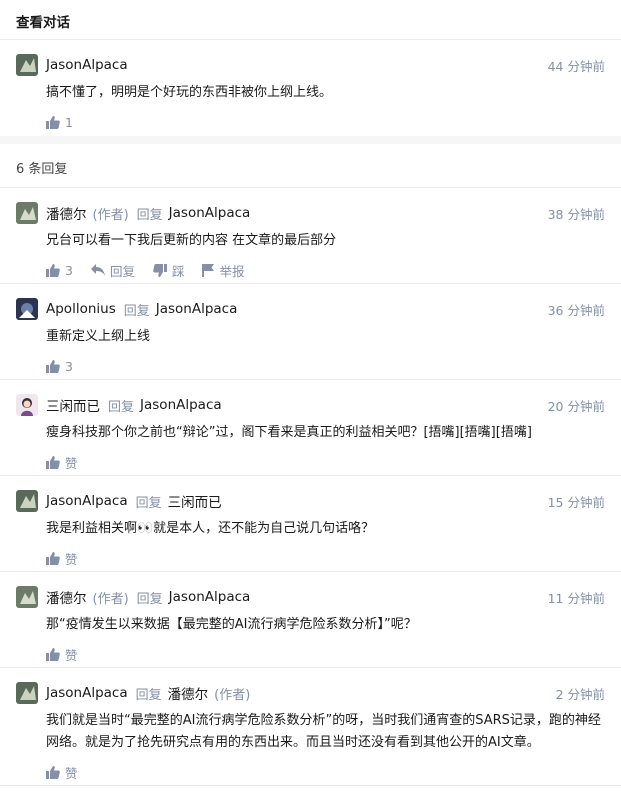  I want to click on reply-label: 回复, so click(122, 271).